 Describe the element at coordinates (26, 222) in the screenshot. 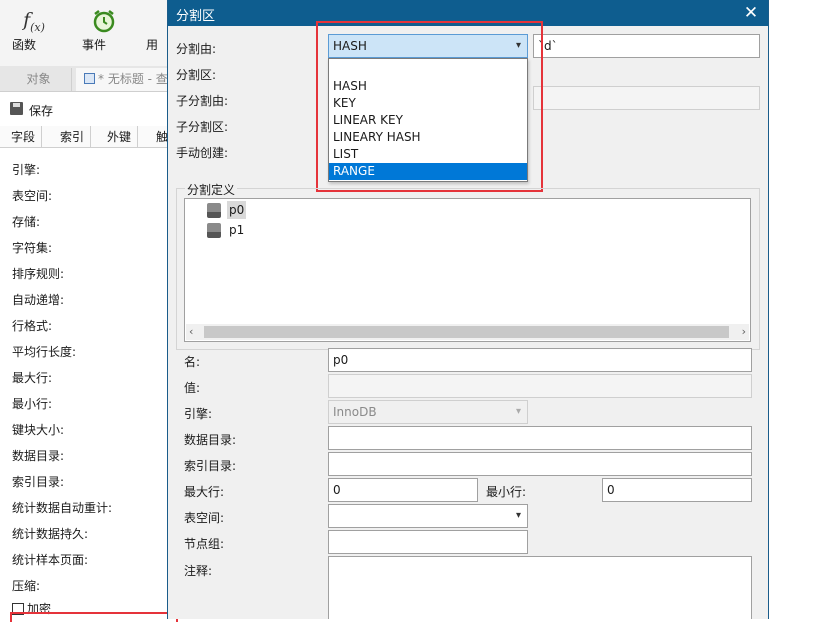

I see `option-label: 存储:` at that location.